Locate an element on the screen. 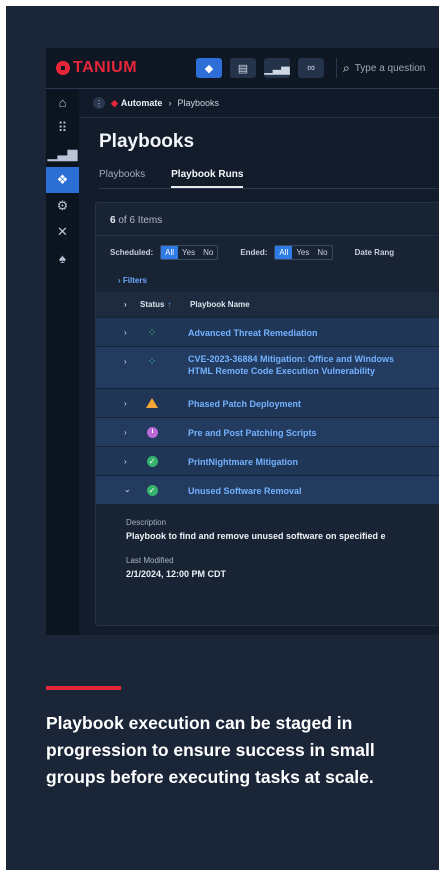 This screenshot has width=439, height=870. sort-asc-icon: ↑ is located at coordinates (169, 304).